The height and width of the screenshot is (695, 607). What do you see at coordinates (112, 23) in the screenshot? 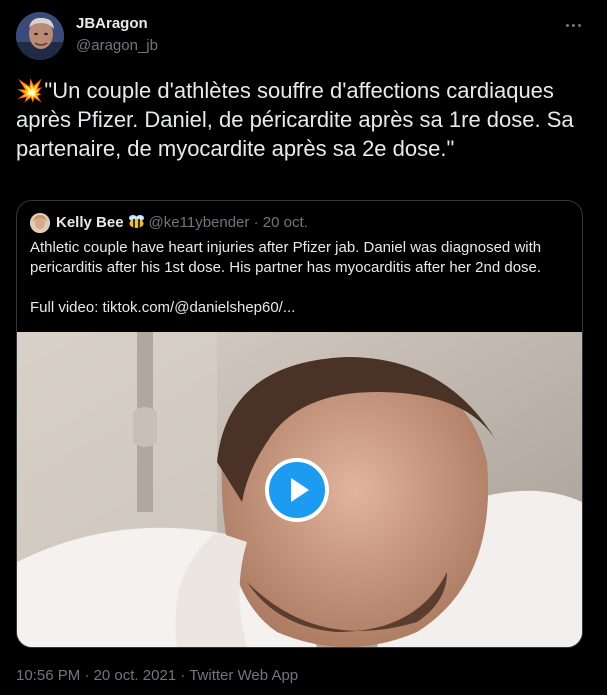
I see `author-display-name: JBAragon` at bounding box center [112, 23].